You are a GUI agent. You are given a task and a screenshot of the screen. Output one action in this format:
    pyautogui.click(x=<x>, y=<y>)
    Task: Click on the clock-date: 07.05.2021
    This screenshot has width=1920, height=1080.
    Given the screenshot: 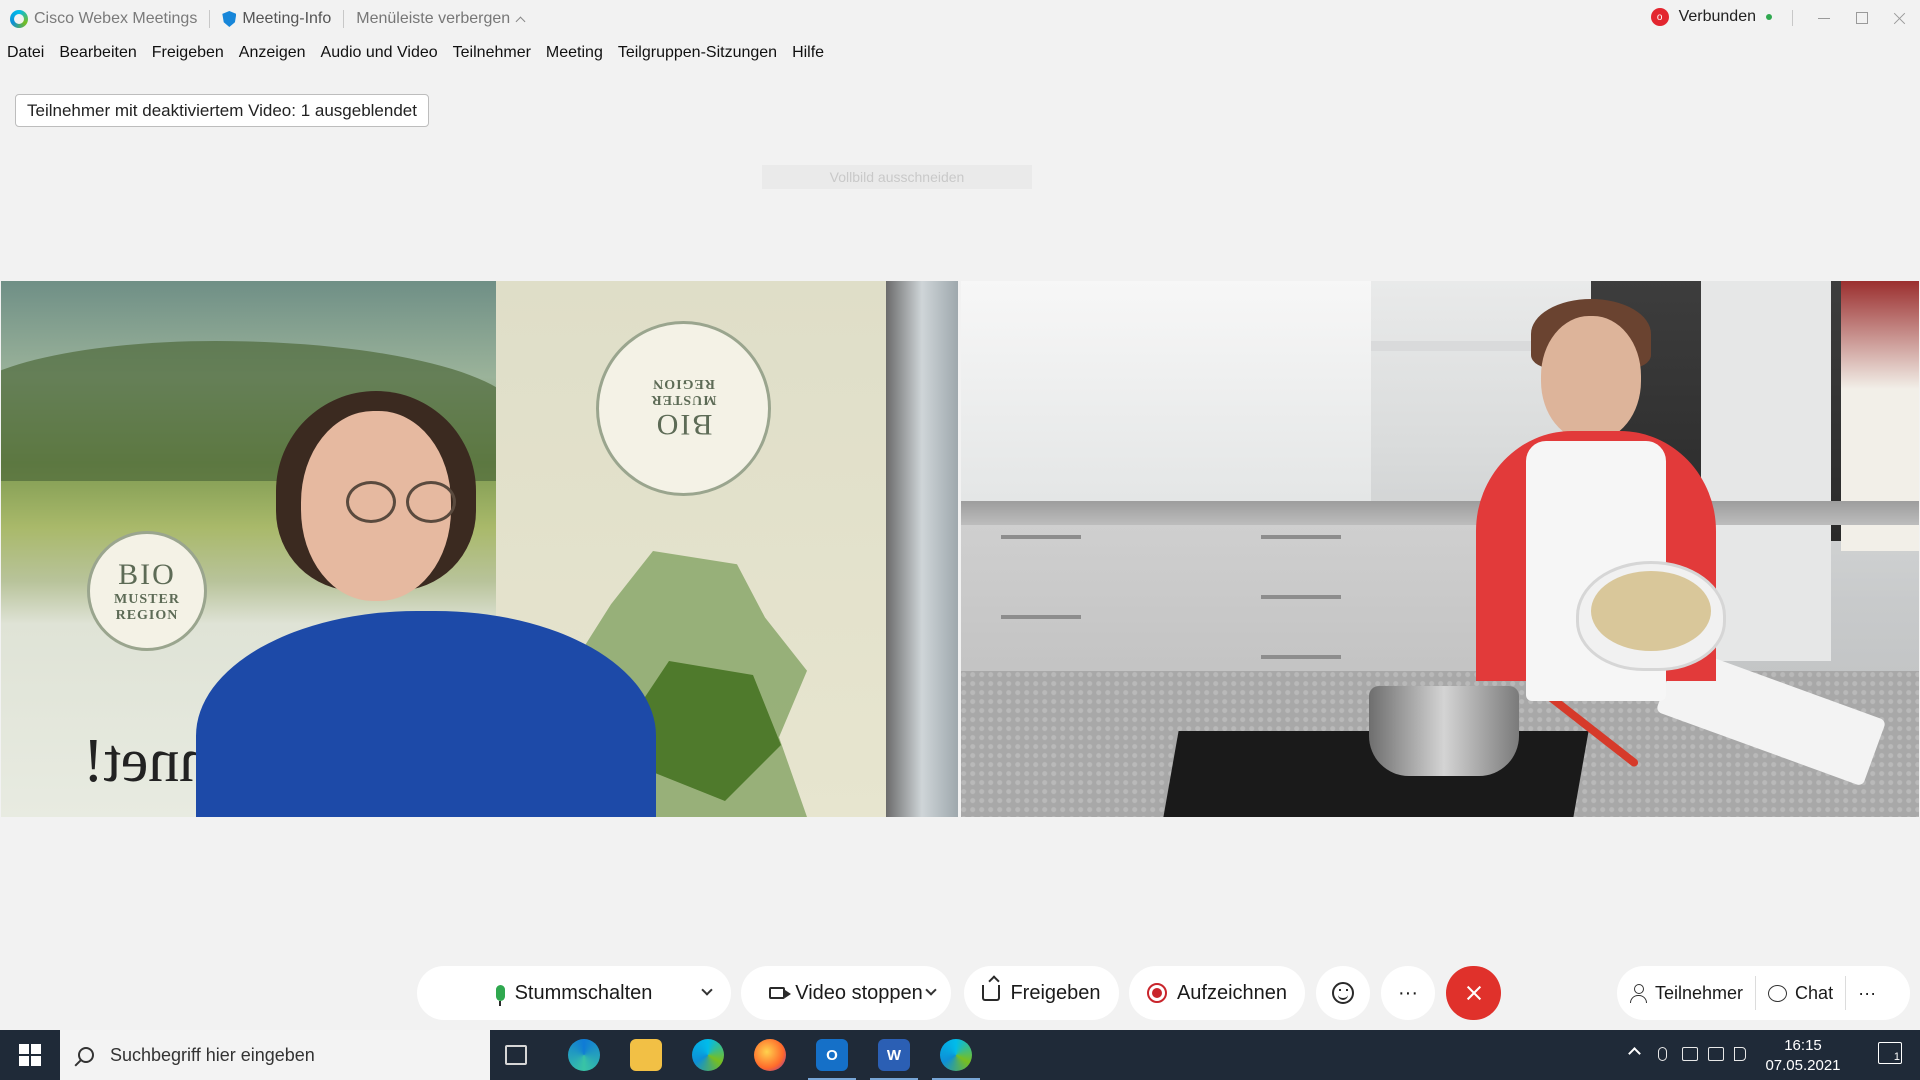 What is the action you would take?
    pyautogui.click(x=1803, y=1065)
    